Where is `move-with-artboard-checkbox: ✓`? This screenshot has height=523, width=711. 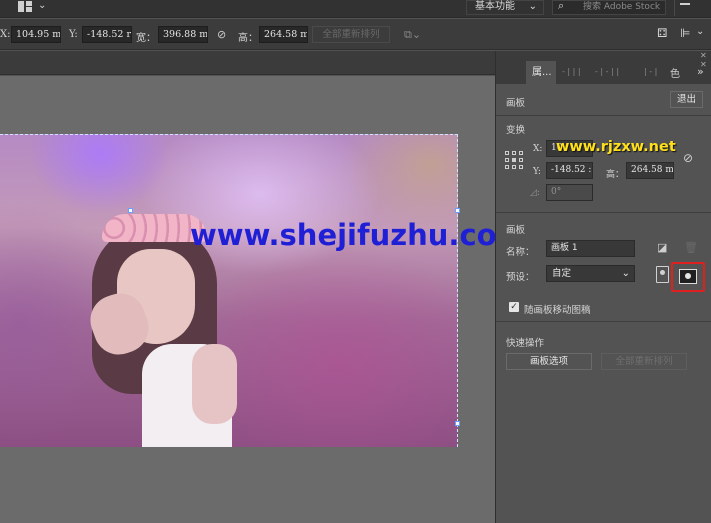
move-with-artboard-checkbox: ✓ is located at coordinates (514, 307).